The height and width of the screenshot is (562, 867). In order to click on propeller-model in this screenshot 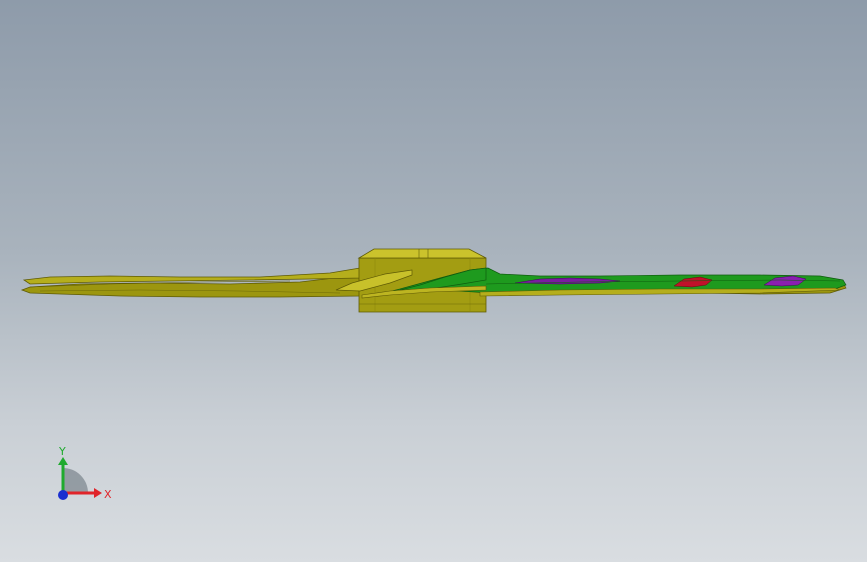, I will do `click(433, 280)`.